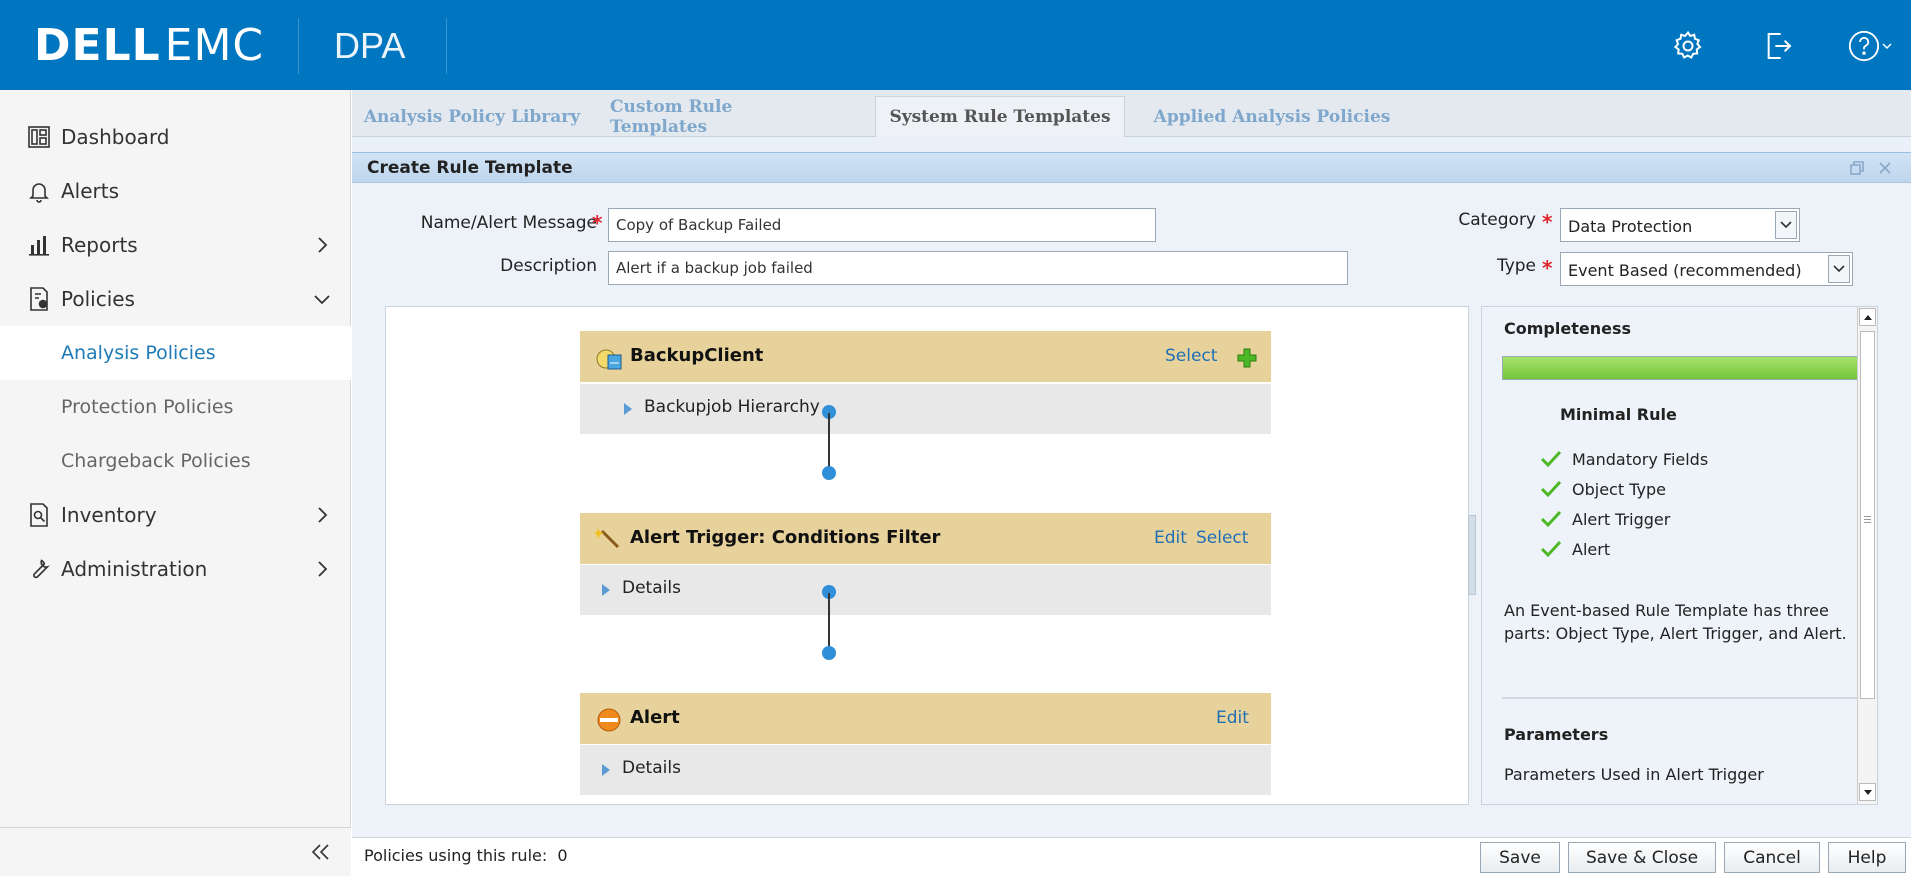 This screenshot has height=876, width=1911. Describe the element at coordinates (1272, 116) in the screenshot. I see `tab-applied-analysis-policies: Applied Analysis Policies` at that location.